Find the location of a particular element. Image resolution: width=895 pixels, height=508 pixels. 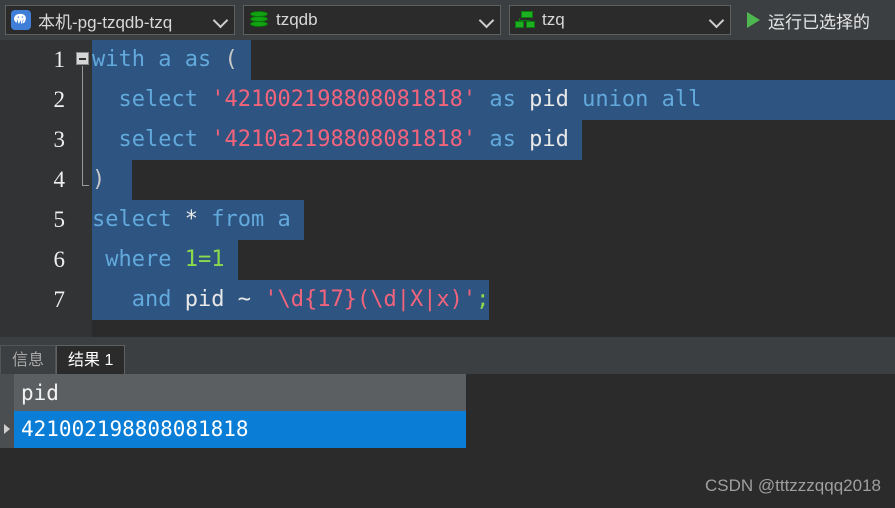

collapse-minus-icon is located at coordinates (82, 58).